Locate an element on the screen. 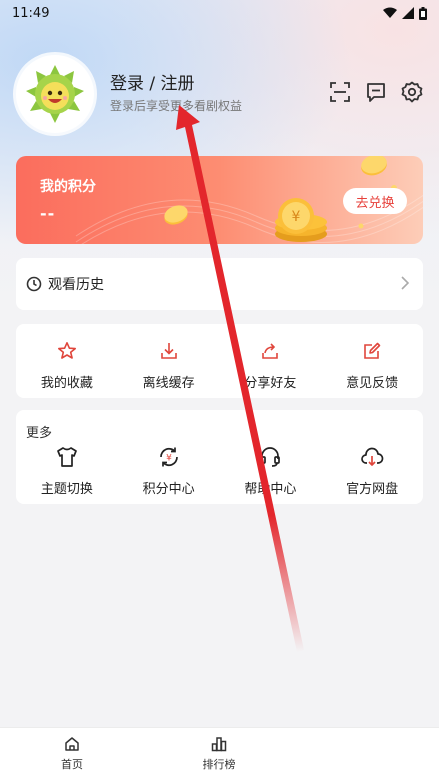  help-center-label: 帮助中心 is located at coordinates (270, 489).